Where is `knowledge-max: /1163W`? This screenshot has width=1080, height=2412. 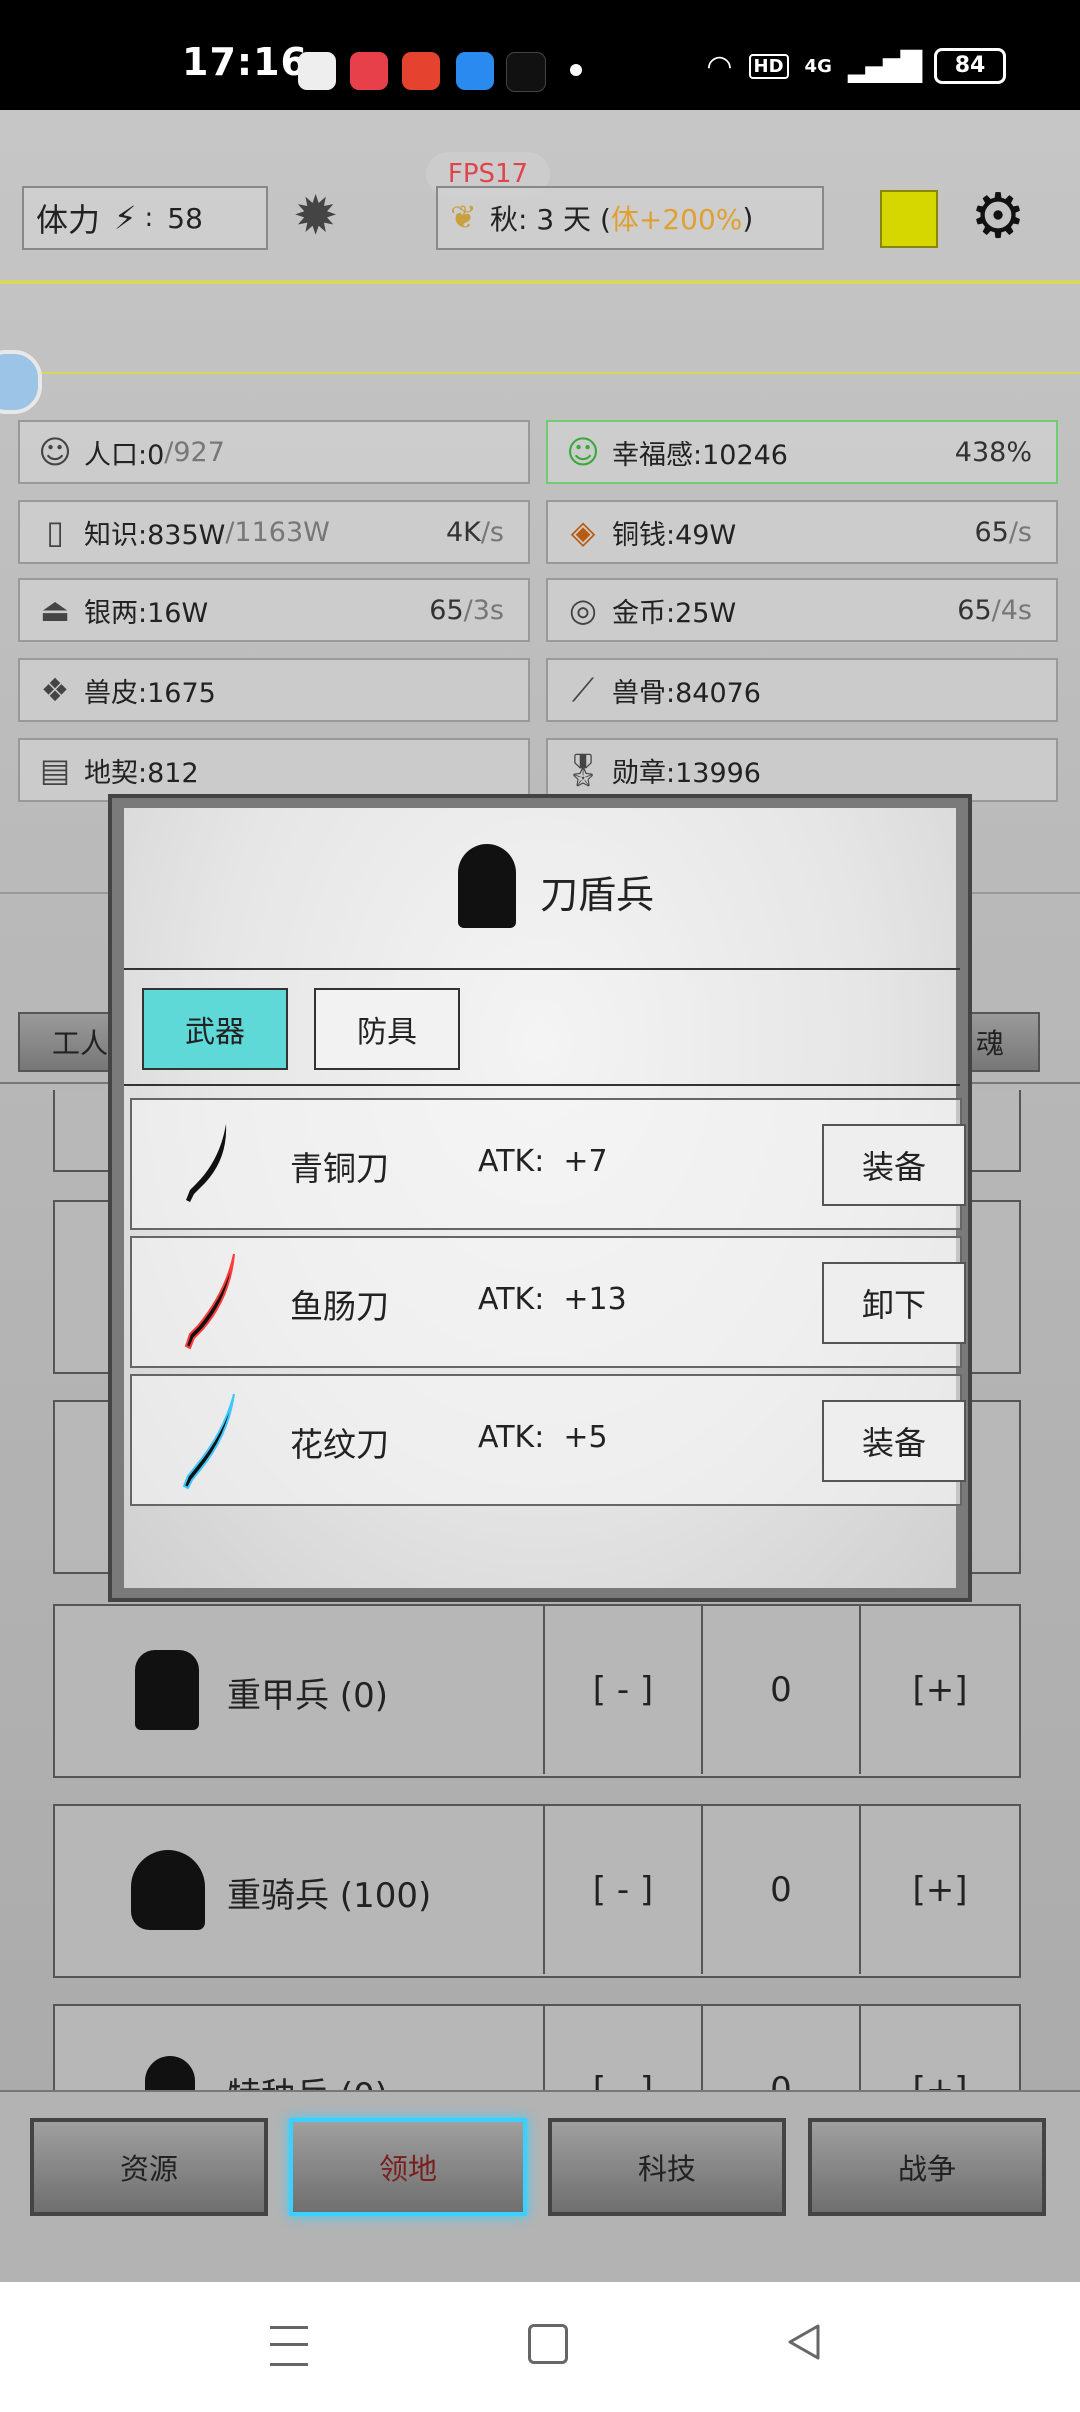 knowledge-max: /1163W is located at coordinates (277, 532).